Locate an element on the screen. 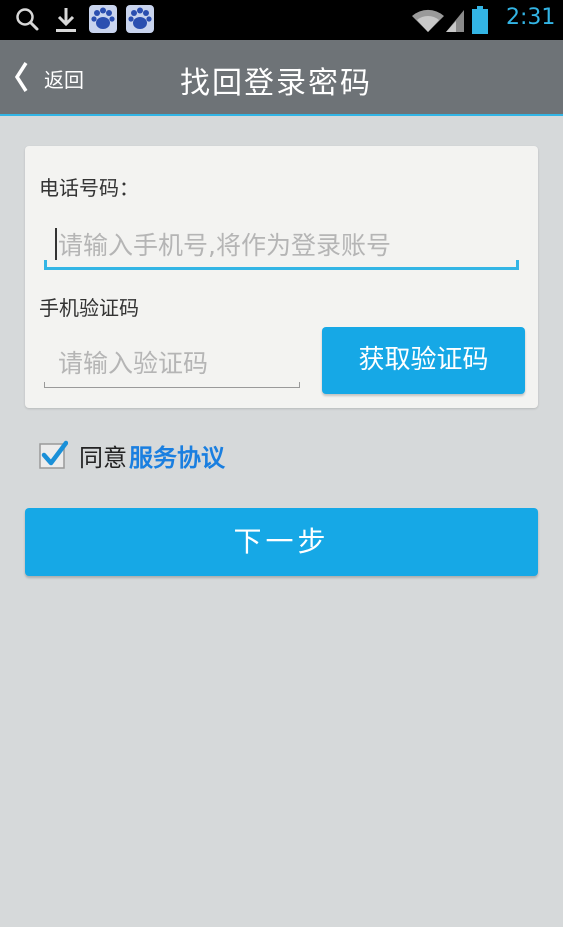 The height and width of the screenshot is (927, 563). code-input: 请输入验证码 is located at coordinates (172, 363).